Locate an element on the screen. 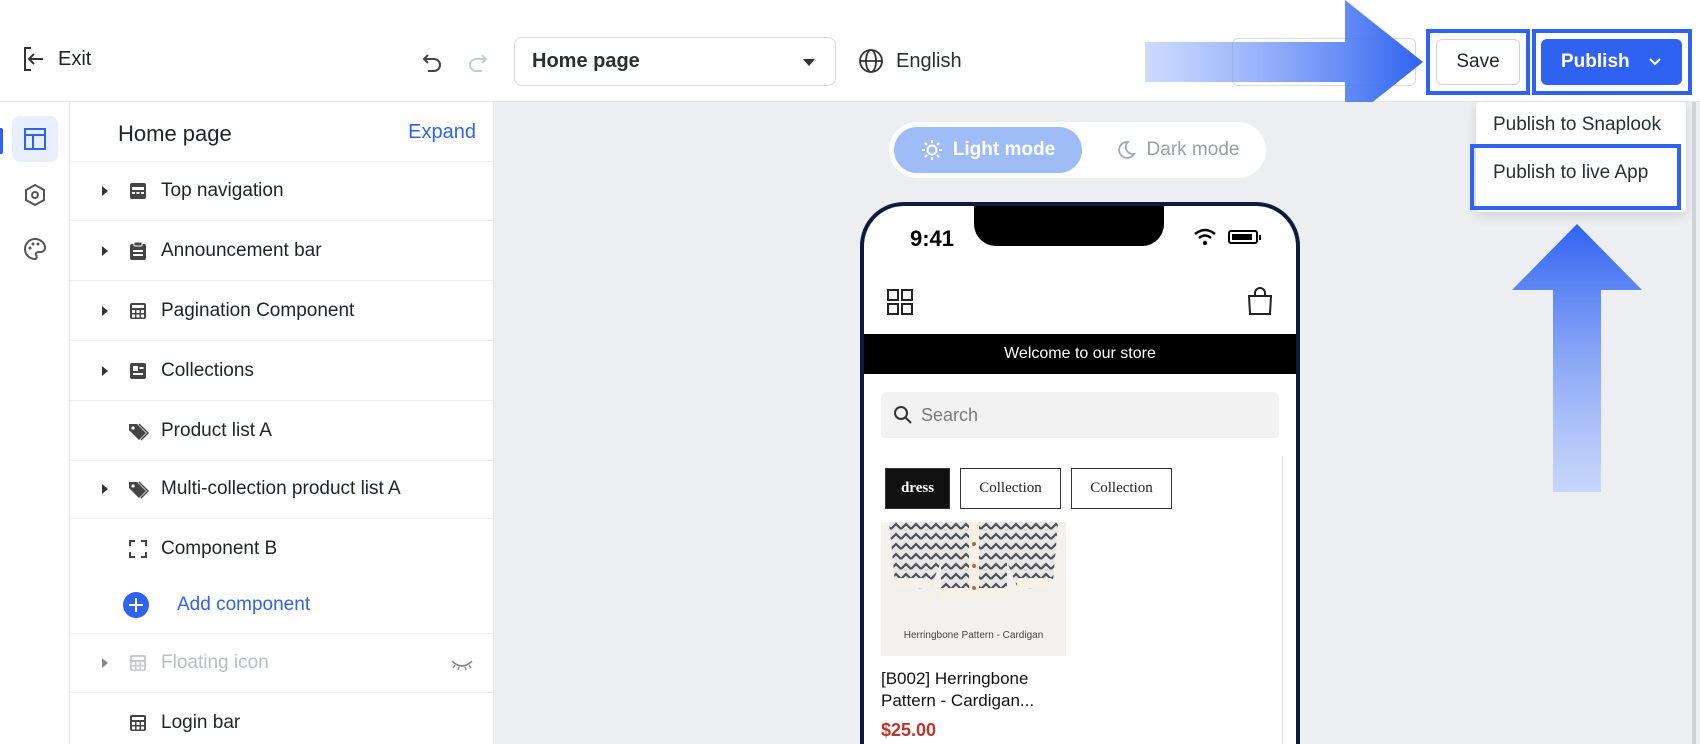 This screenshot has width=1700, height=744. theme-tab is located at coordinates (35, 249).